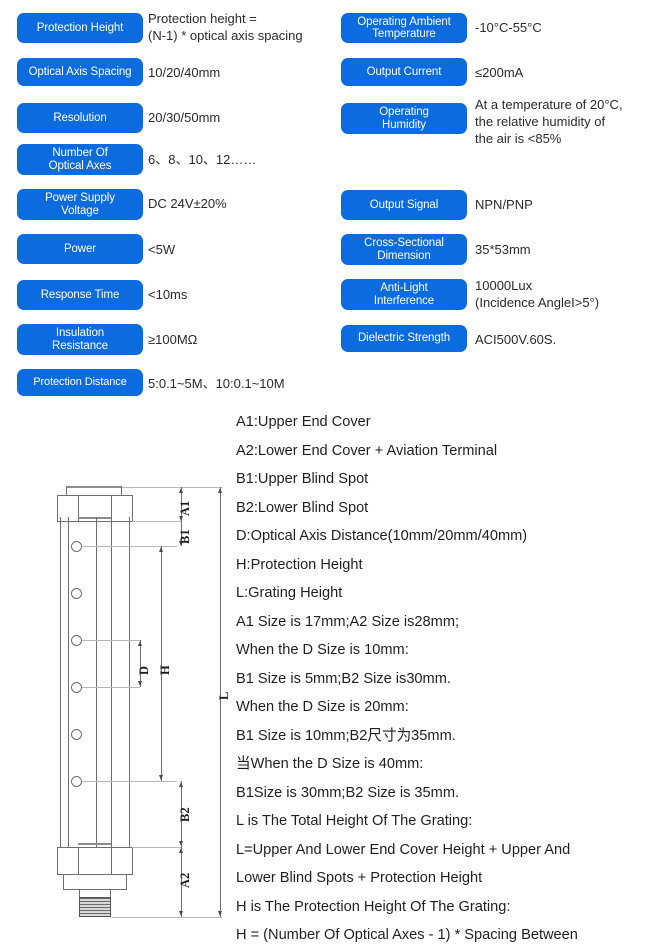 The image size is (664, 950). Describe the element at coordinates (503, 249) in the screenshot. I see `spec-value-cross-sectional-dimension: 35*53mm` at that location.